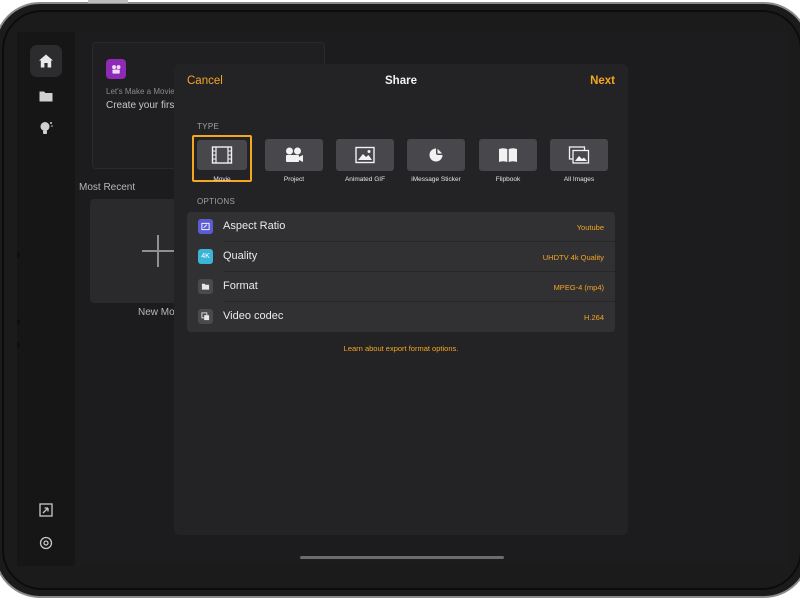 The height and width of the screenshot is (600, 800). I want to click on options-section-label: OPTIONS, so click(216, 201).